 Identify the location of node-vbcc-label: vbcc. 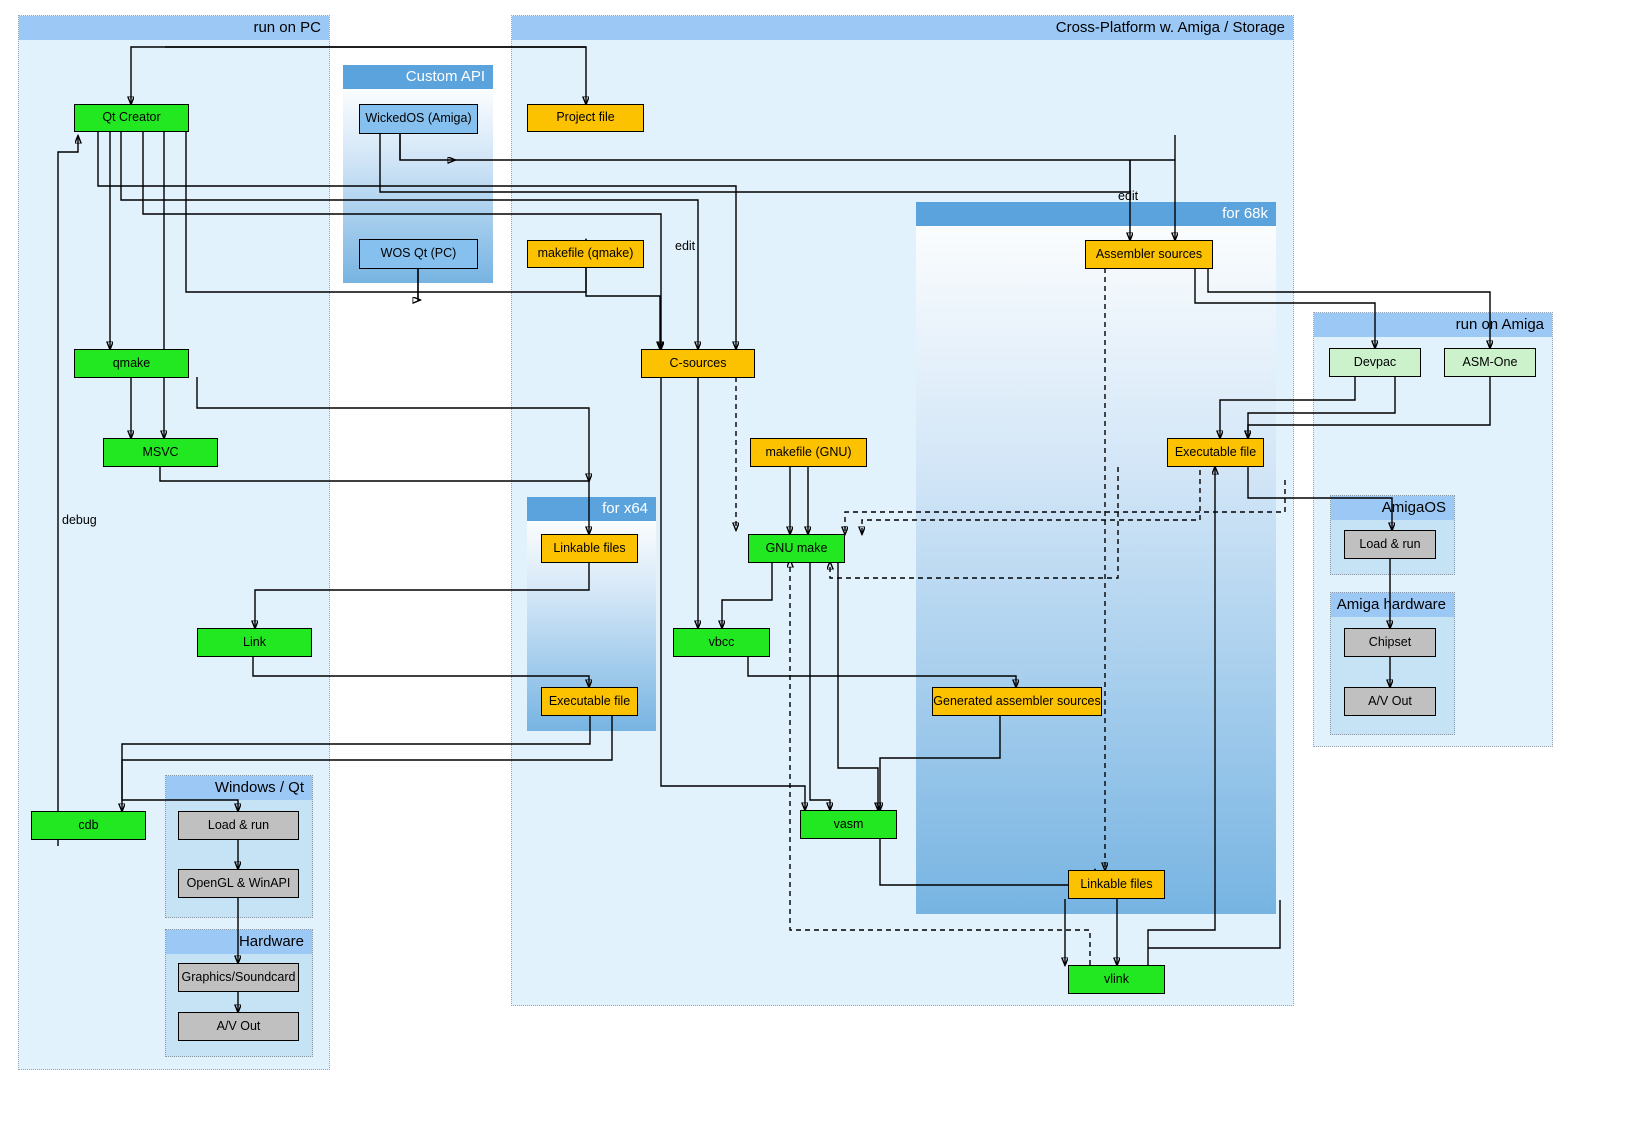
(721, 641).